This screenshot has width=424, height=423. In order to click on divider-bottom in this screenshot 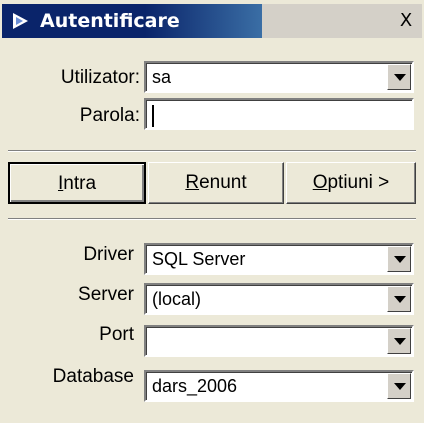, I will do `click(212, 219)`.